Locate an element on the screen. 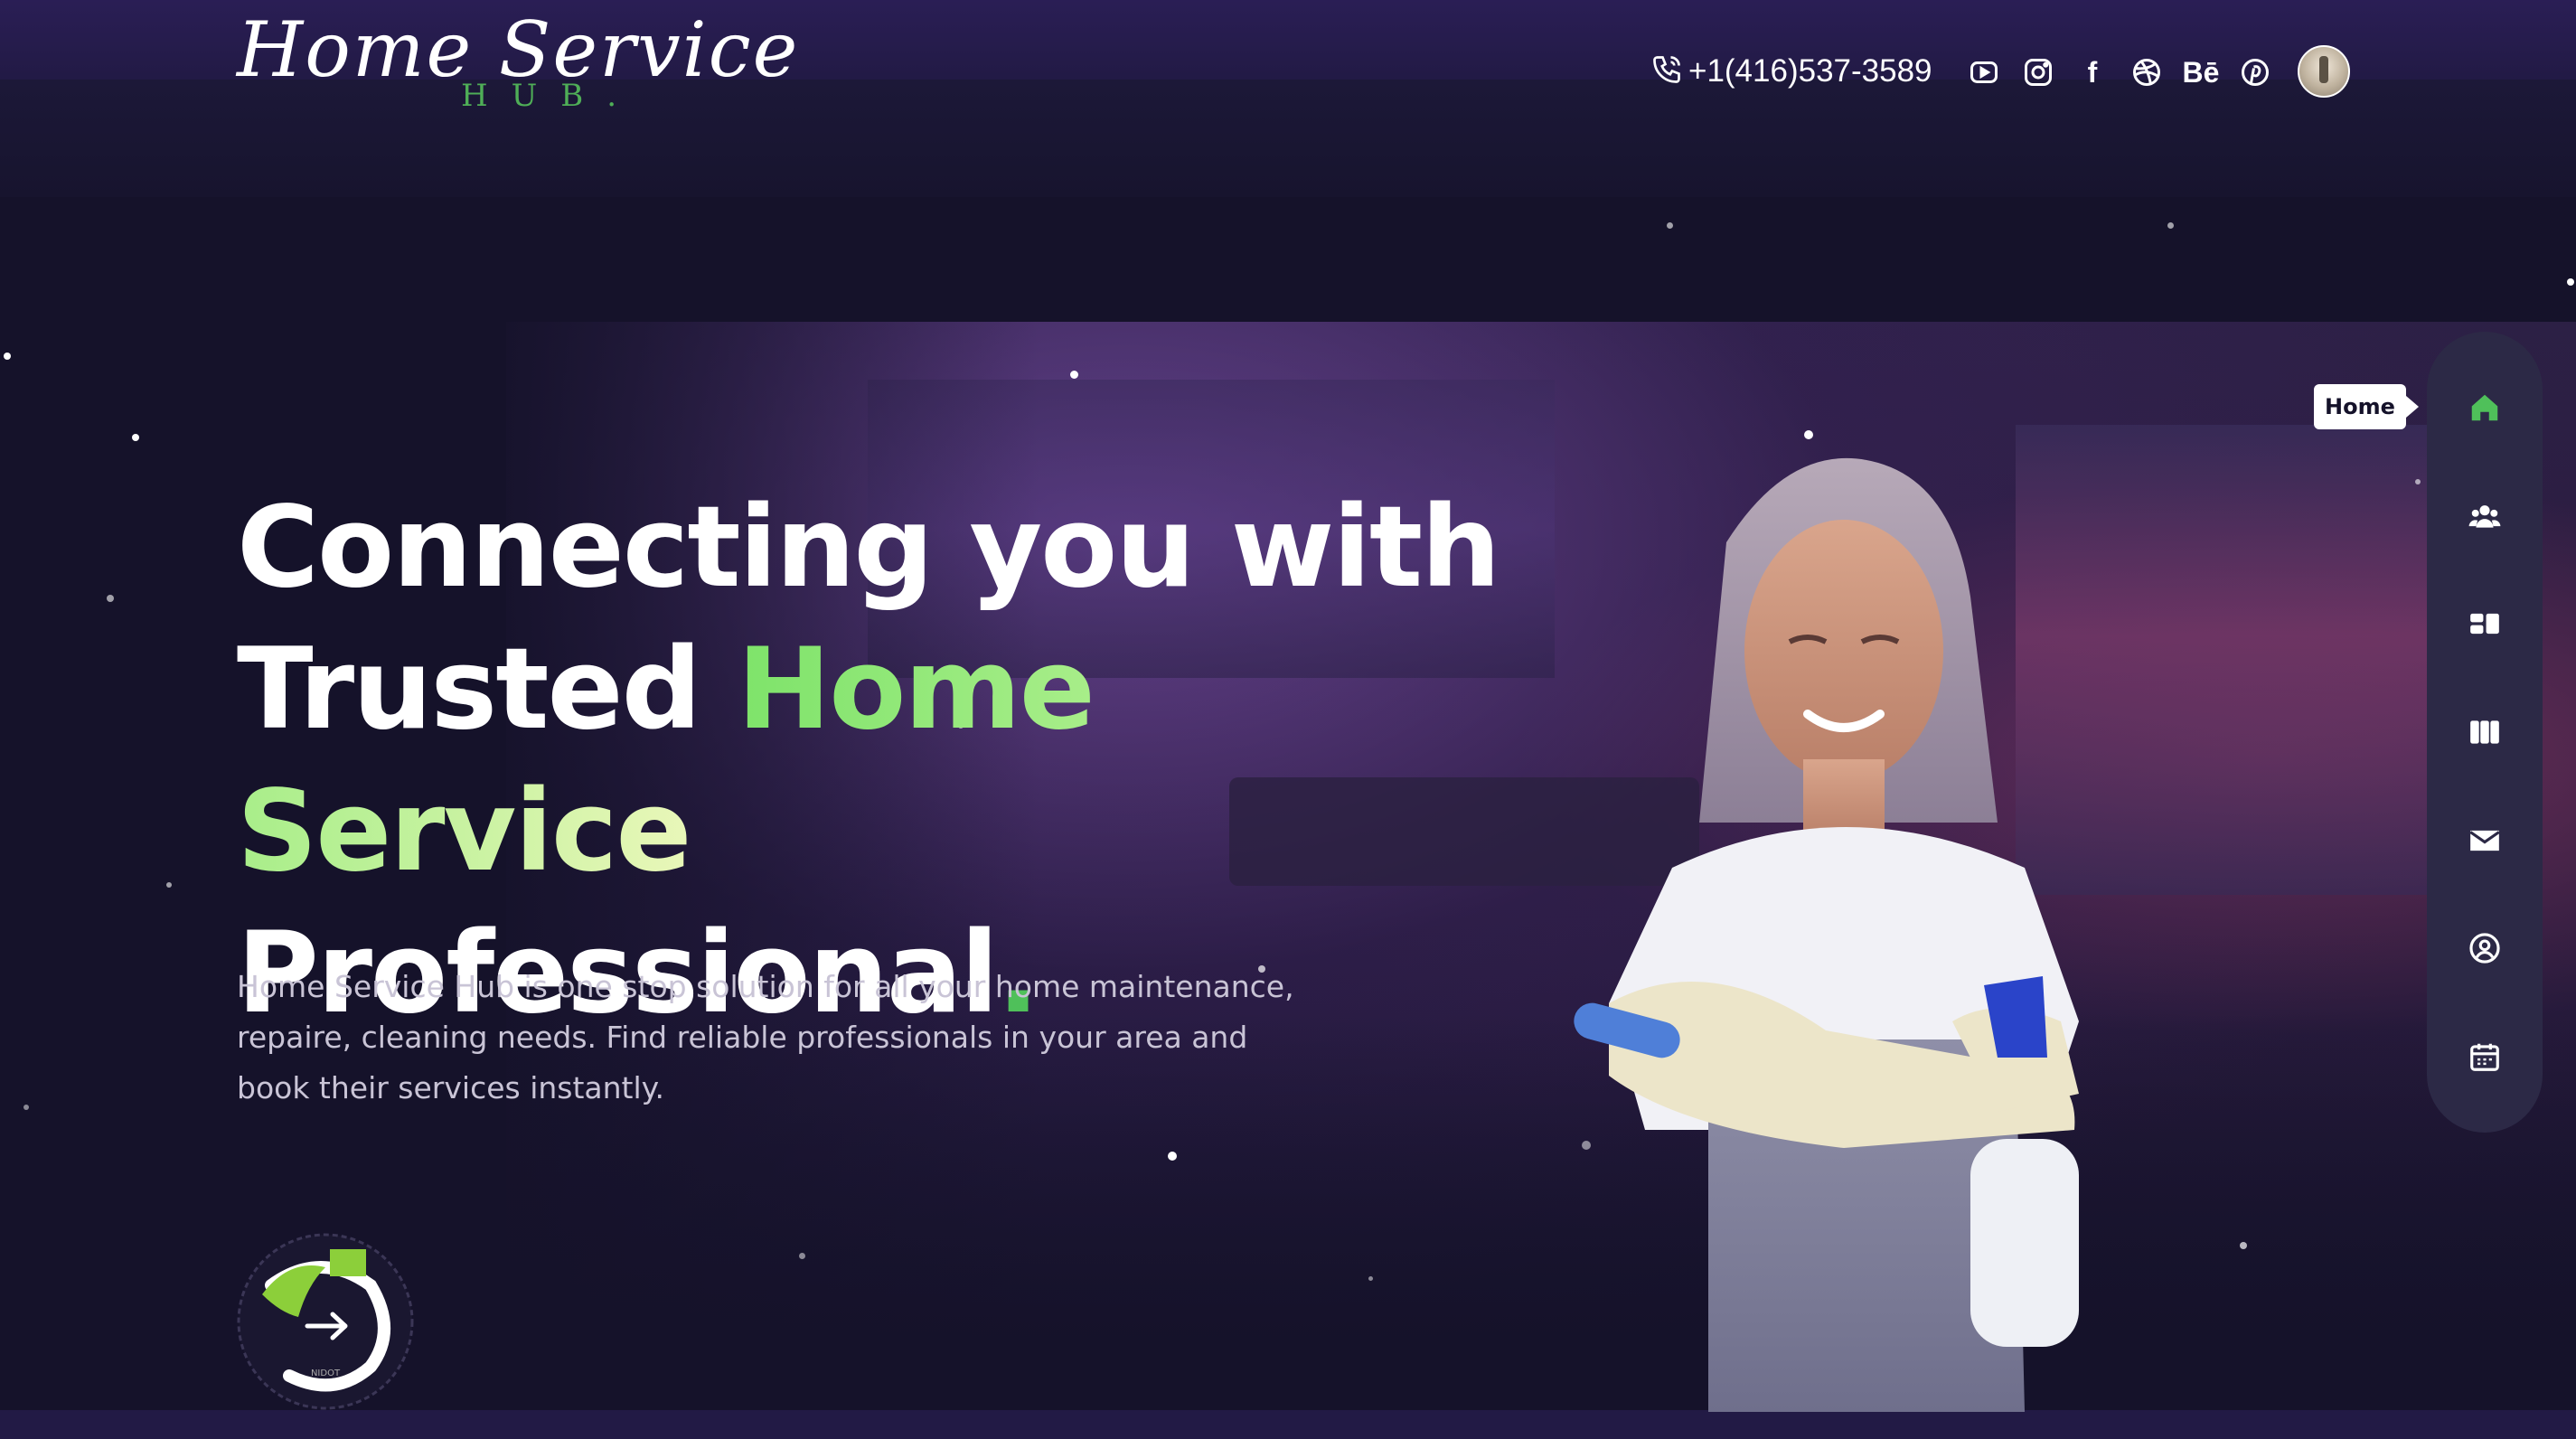 The image size is (2576, 1439). users-icon is located at coordinates (2485, 516).